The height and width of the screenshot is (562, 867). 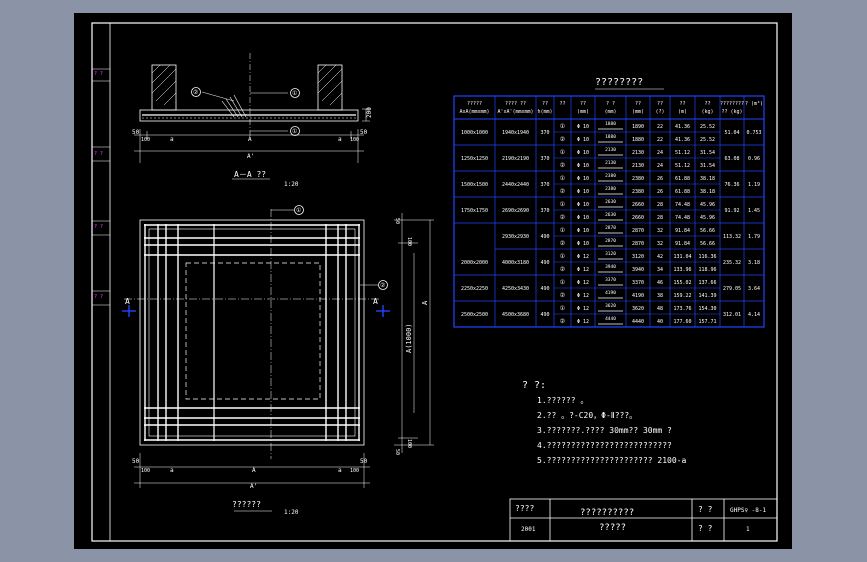 What do you see at coordinates (660, 296) in the screenshot?
I see `table-bar-count: 38` at bounding box center [660, 296].